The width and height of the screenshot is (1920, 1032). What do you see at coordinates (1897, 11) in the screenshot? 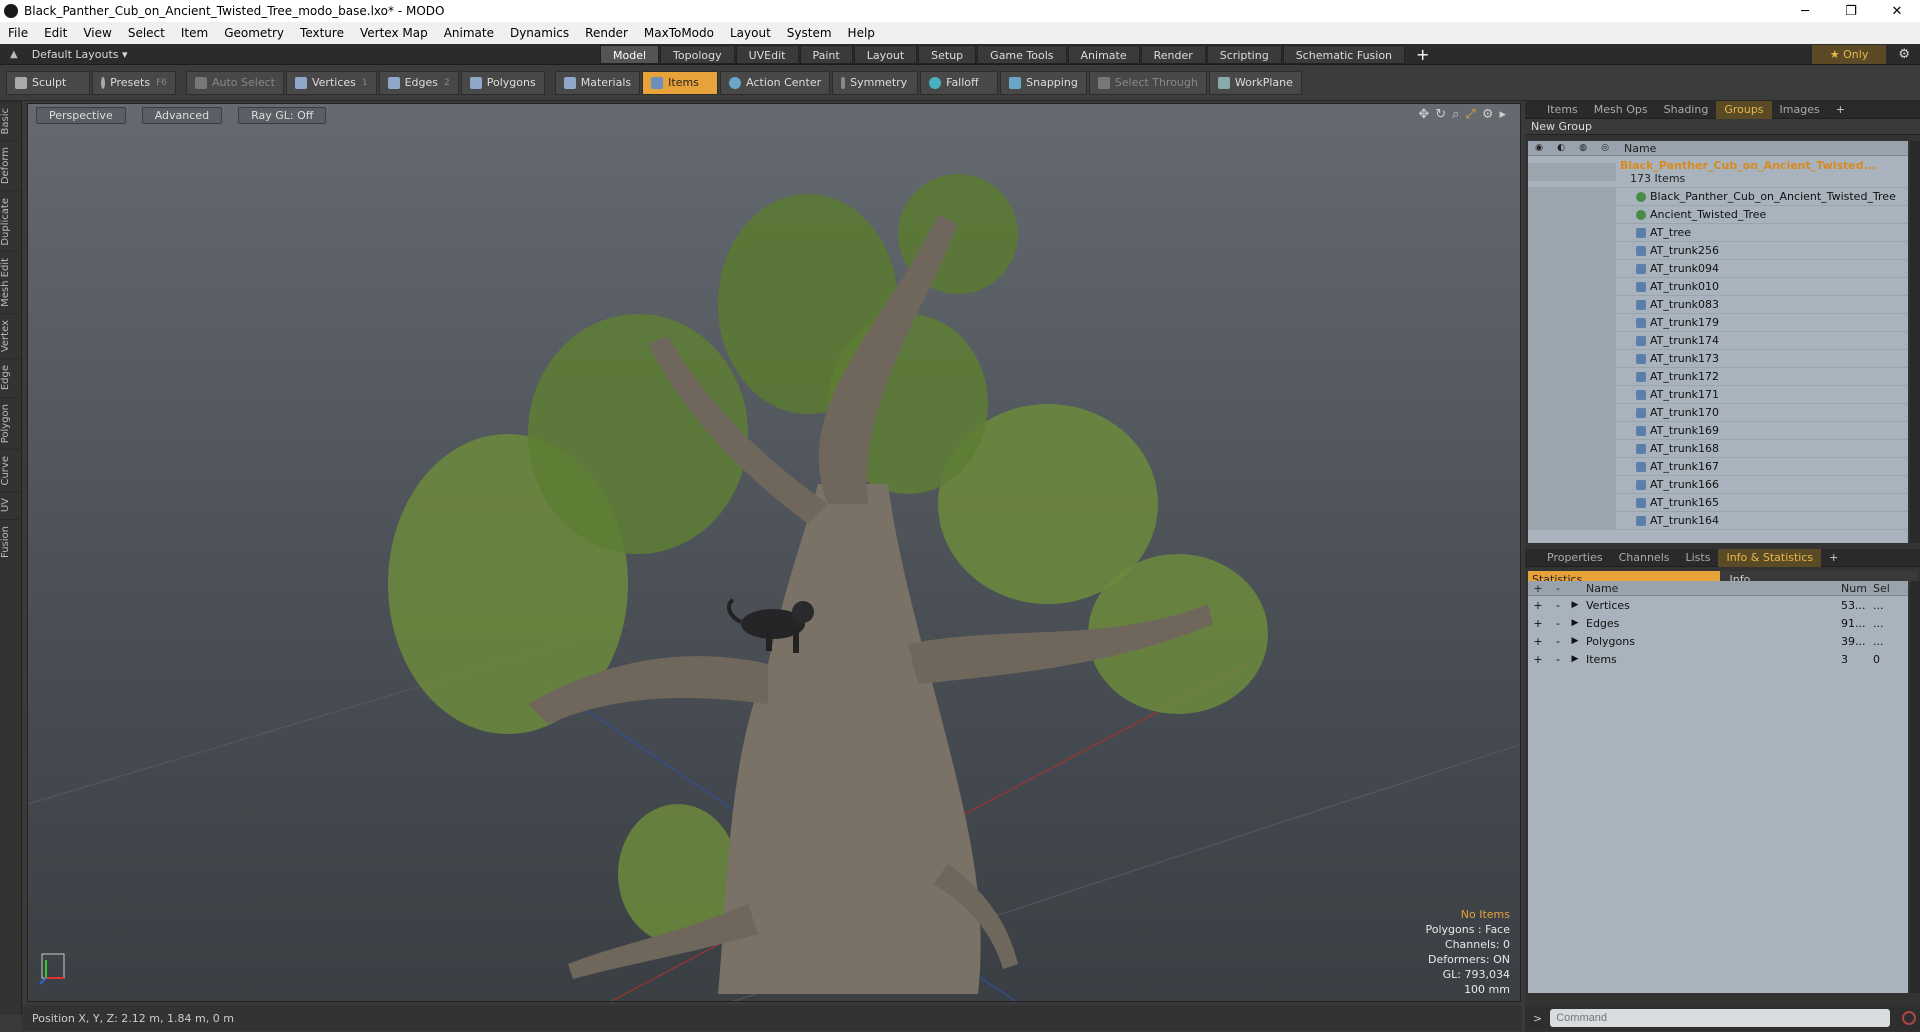
I see `close-icon: ✕` at bounding box center [1897, 11].